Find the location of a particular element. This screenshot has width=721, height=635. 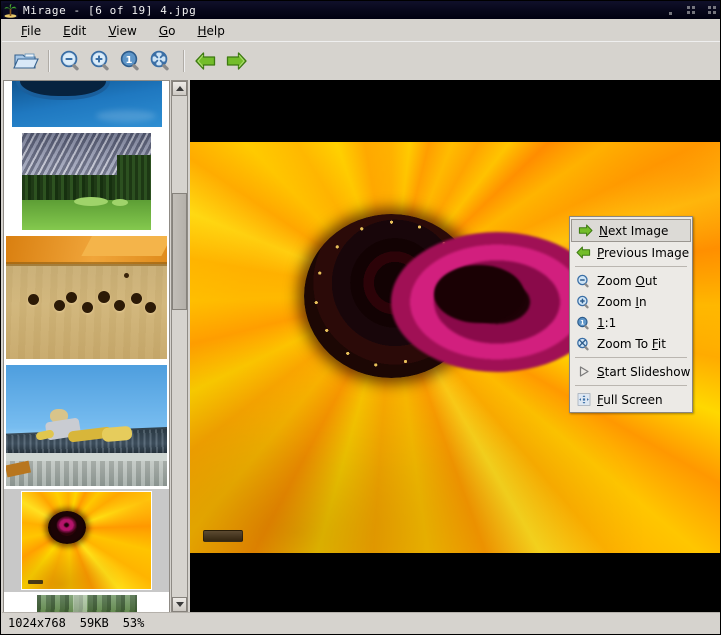

close-icon is located at coordinates (712, 10).